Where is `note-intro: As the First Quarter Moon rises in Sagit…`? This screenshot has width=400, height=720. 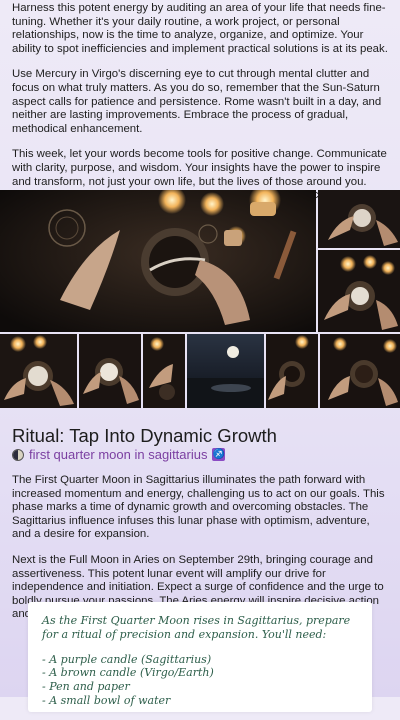 note-intro: As the First Quarter Moon rises in Sagit… is located at coordinates (196, 627).